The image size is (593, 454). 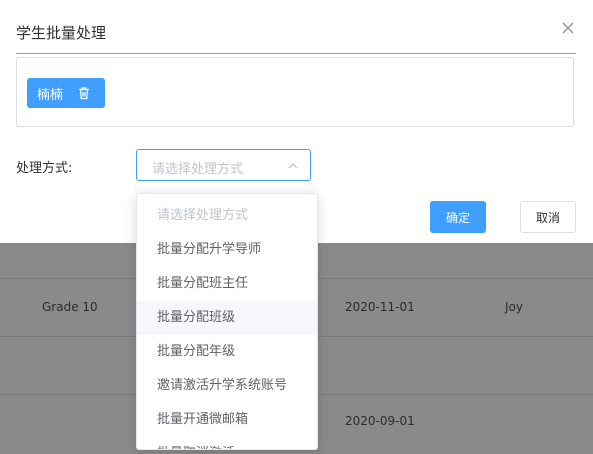 I want to click on cancel-button: 取消, so click(x=548, y=217).